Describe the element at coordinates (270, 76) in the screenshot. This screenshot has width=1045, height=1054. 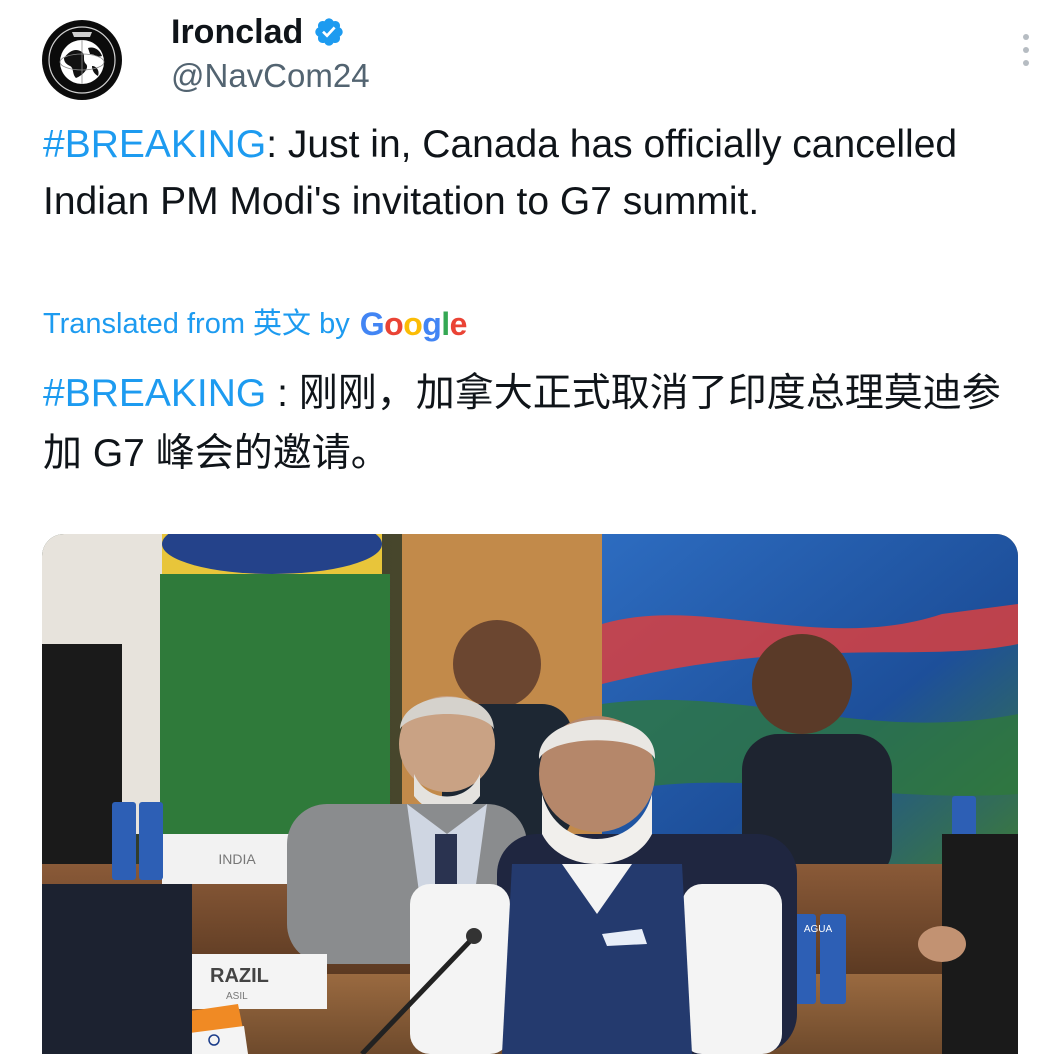
I see `user-handle: @NavCom24` at that location.